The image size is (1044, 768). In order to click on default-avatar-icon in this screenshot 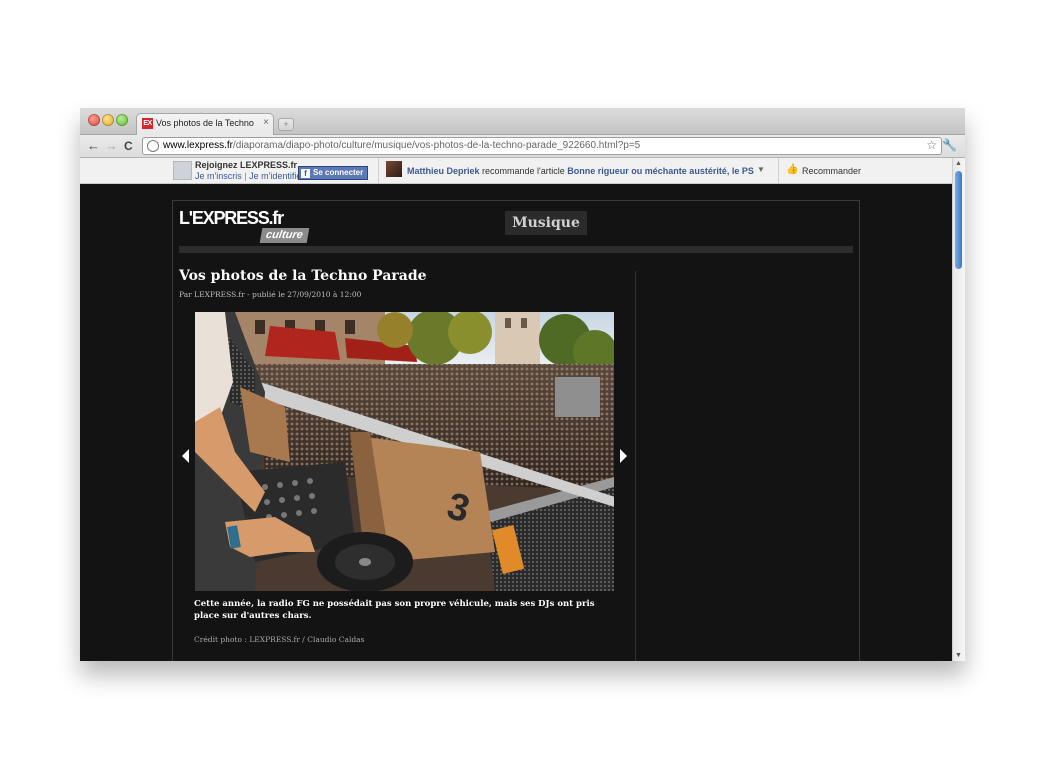, I will do `click(182, 170)`.